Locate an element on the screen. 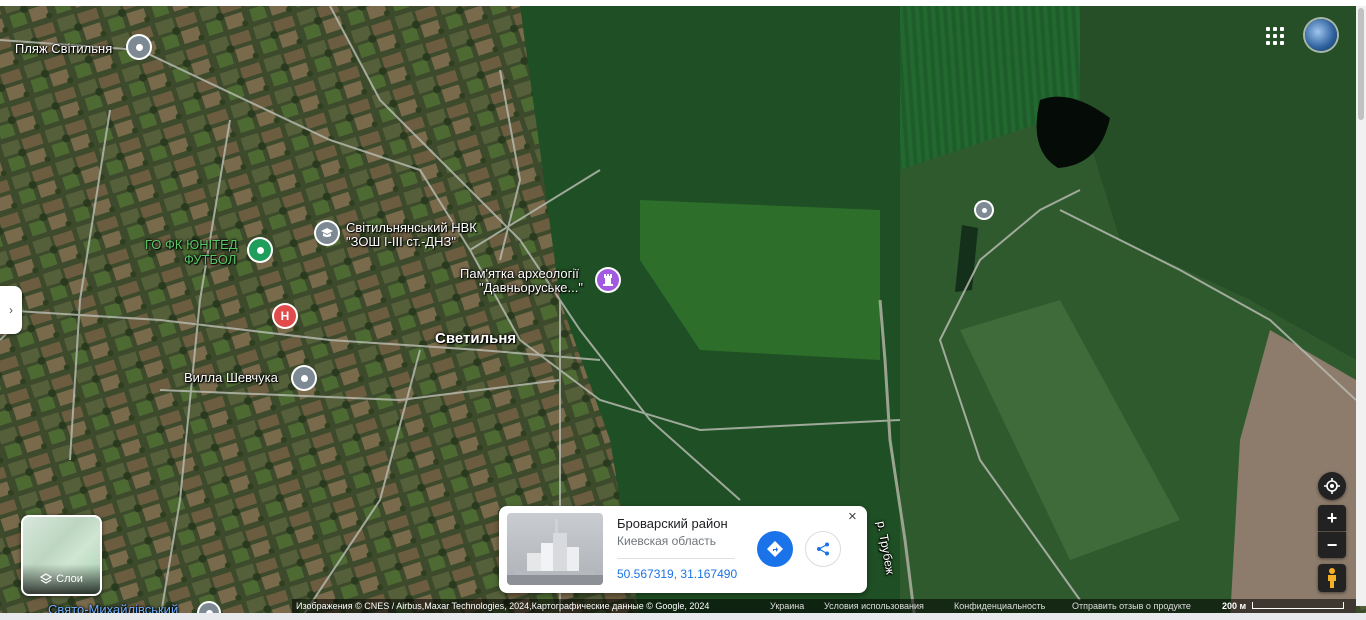  graduation-cap-icon is located at coordinates (327, 232).